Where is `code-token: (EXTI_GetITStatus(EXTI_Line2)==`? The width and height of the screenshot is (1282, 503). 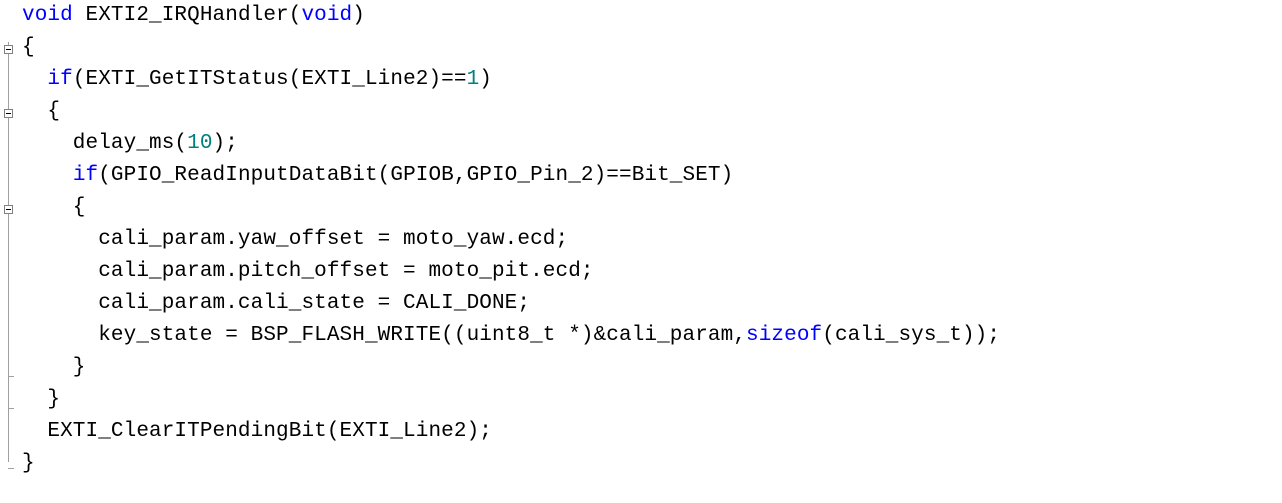 code-token: (EXTI_GetITStatus(EXTI_Line2)== is located at coordinates (269, 79).